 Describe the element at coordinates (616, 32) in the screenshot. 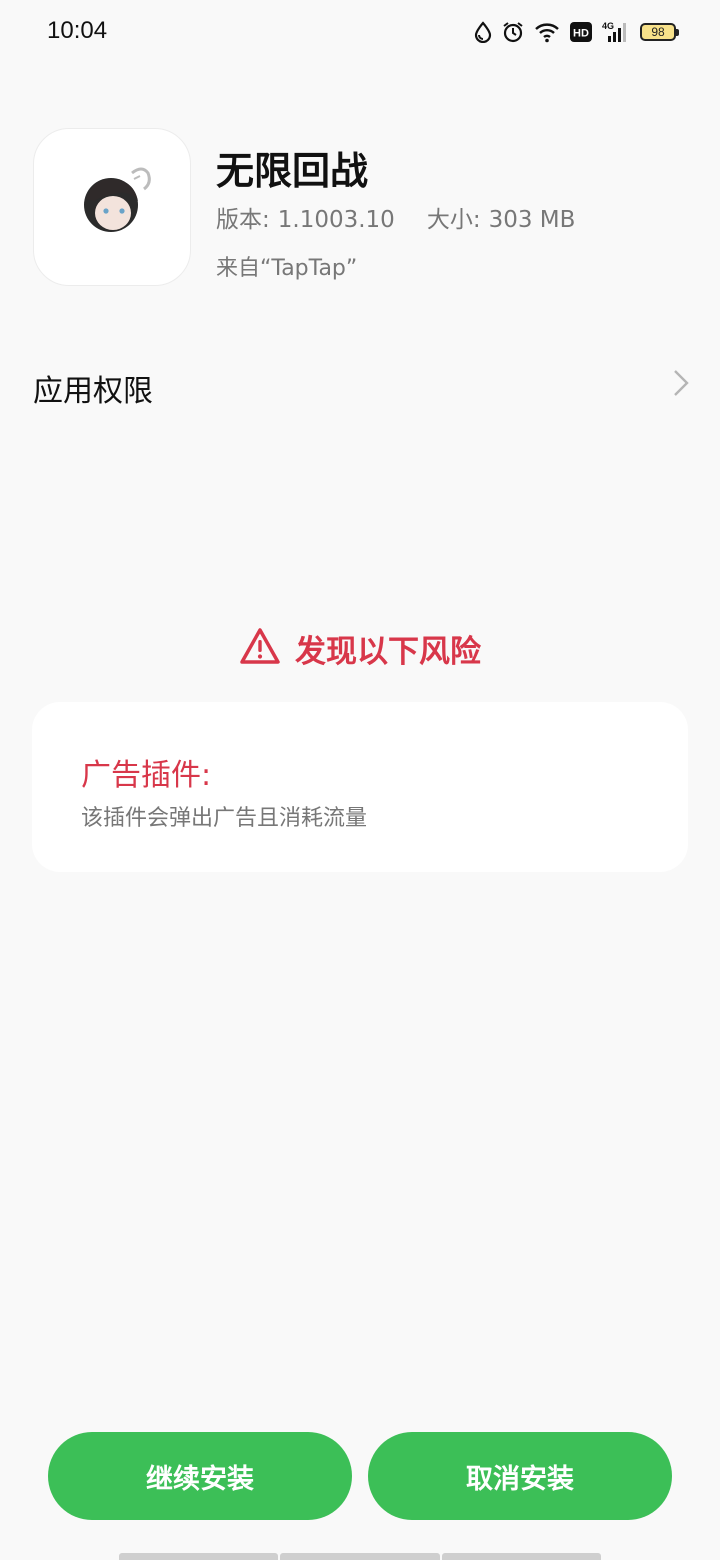

I see `signal-4g-icon: 4G` at that location.